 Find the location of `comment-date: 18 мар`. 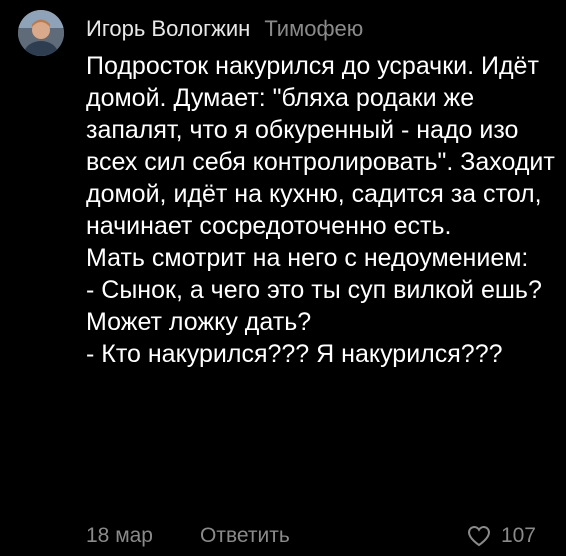

comment-date: 18 мар is located at coordinates (119, 535).